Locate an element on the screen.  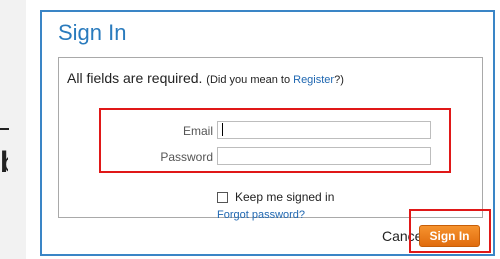
keep-signed-in-label: Keep me signed in is located at coordinates (284, 197).